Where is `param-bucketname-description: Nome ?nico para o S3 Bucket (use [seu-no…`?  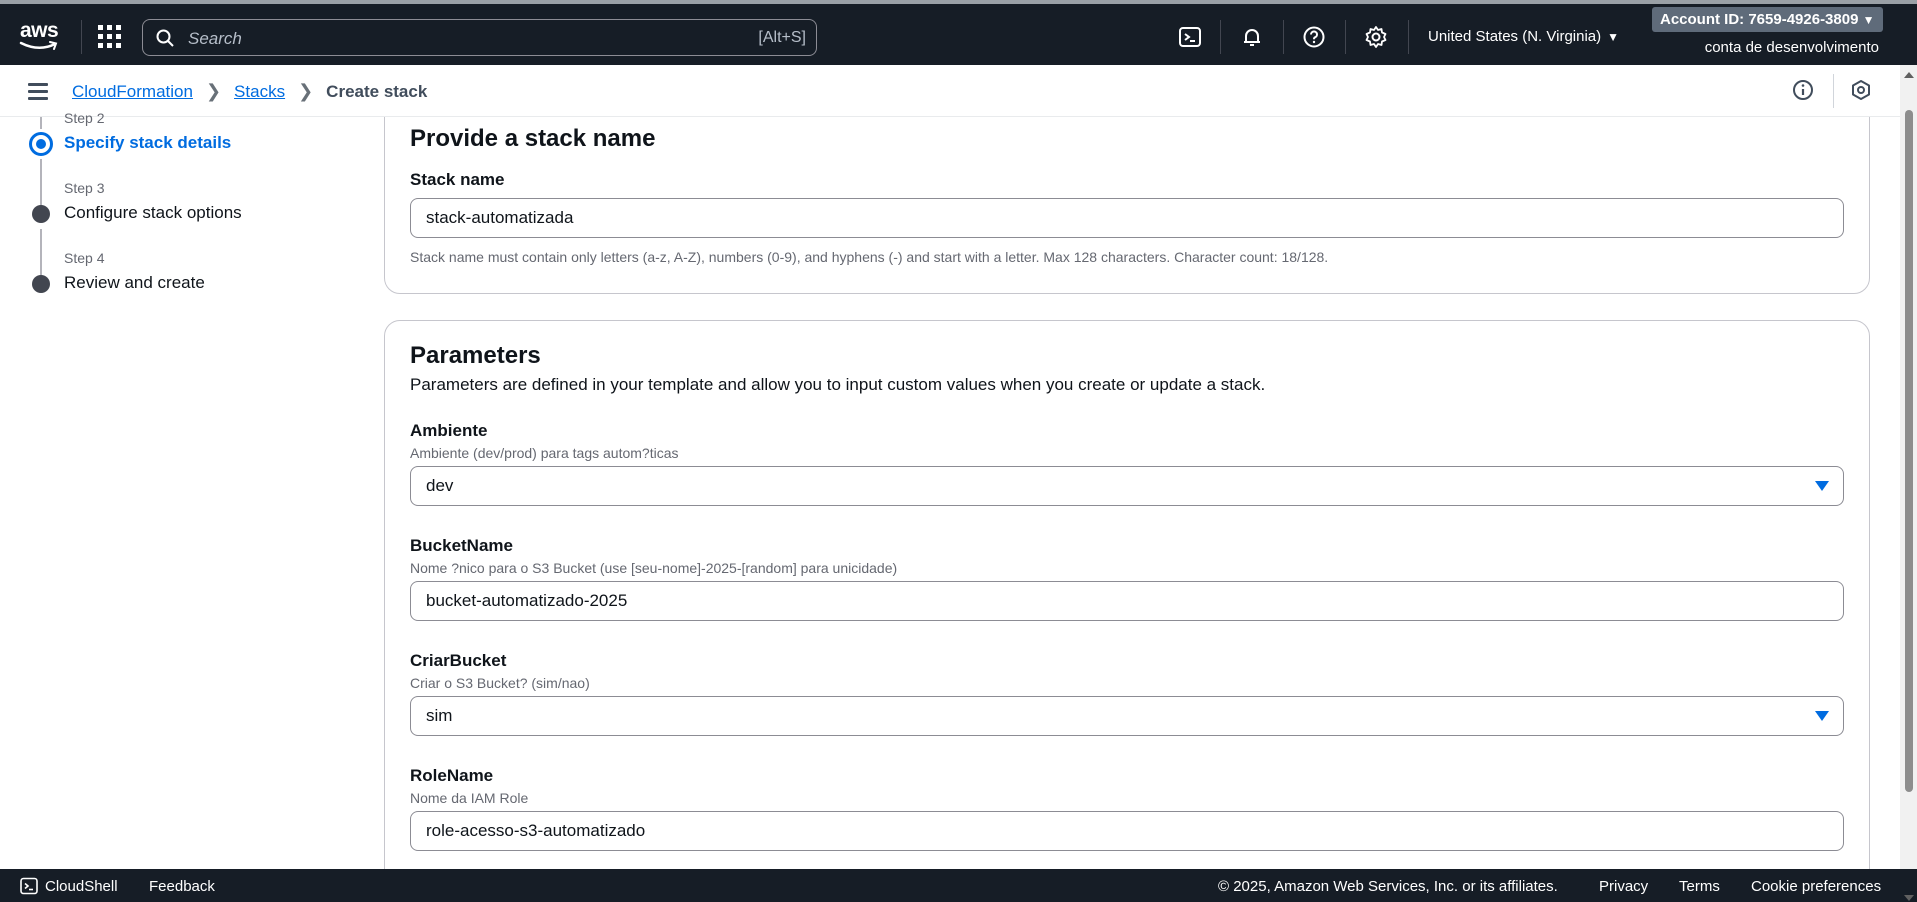
param-bucketname-description: Nome ?nico para o S3 Bucket (use [seu-no… is located at coordinates (654, 568).